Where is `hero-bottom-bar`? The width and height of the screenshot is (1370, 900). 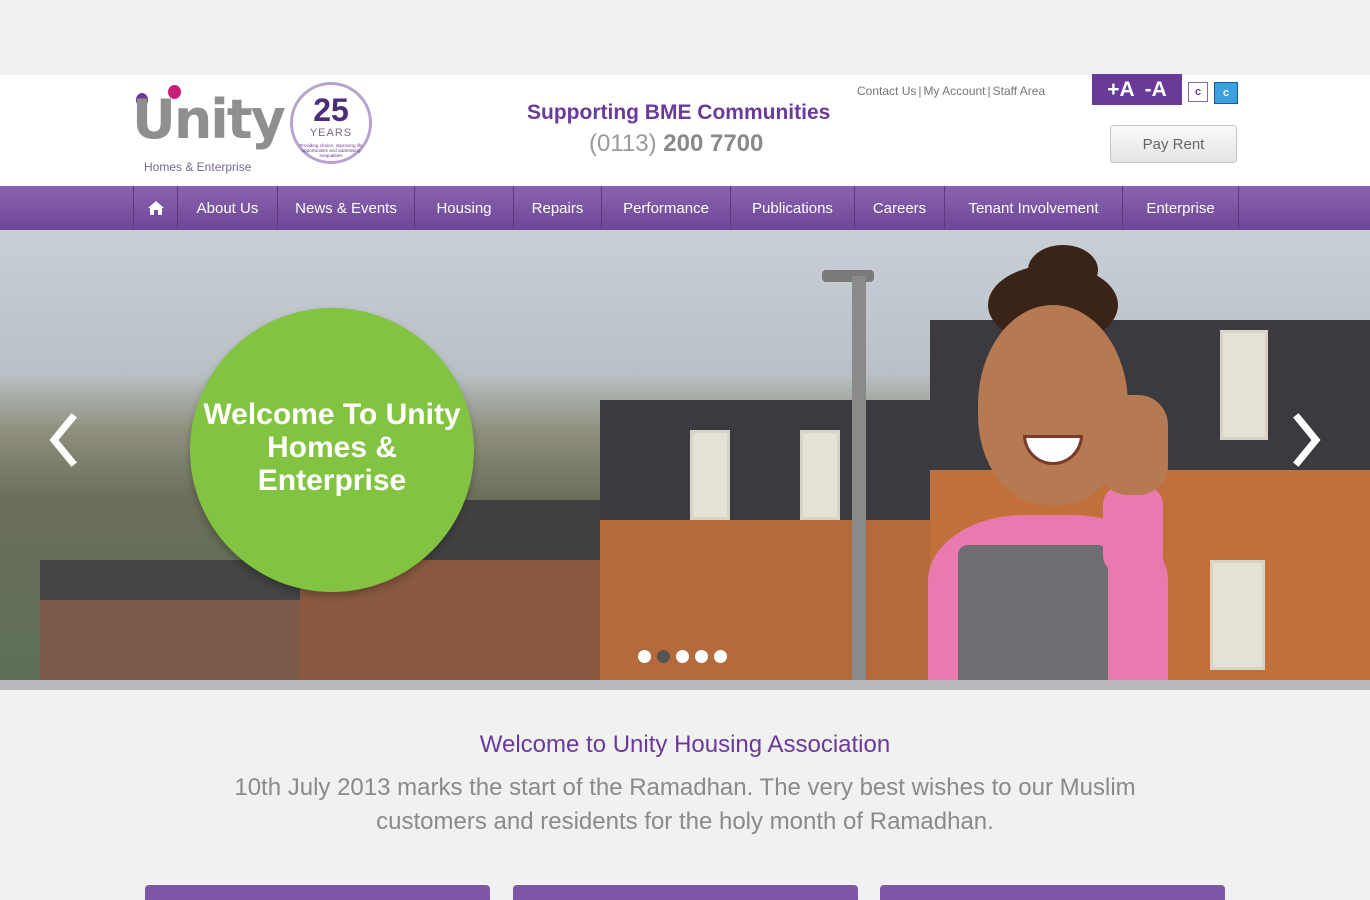
hero-bottom-bar is located at coordinates (685, 685).